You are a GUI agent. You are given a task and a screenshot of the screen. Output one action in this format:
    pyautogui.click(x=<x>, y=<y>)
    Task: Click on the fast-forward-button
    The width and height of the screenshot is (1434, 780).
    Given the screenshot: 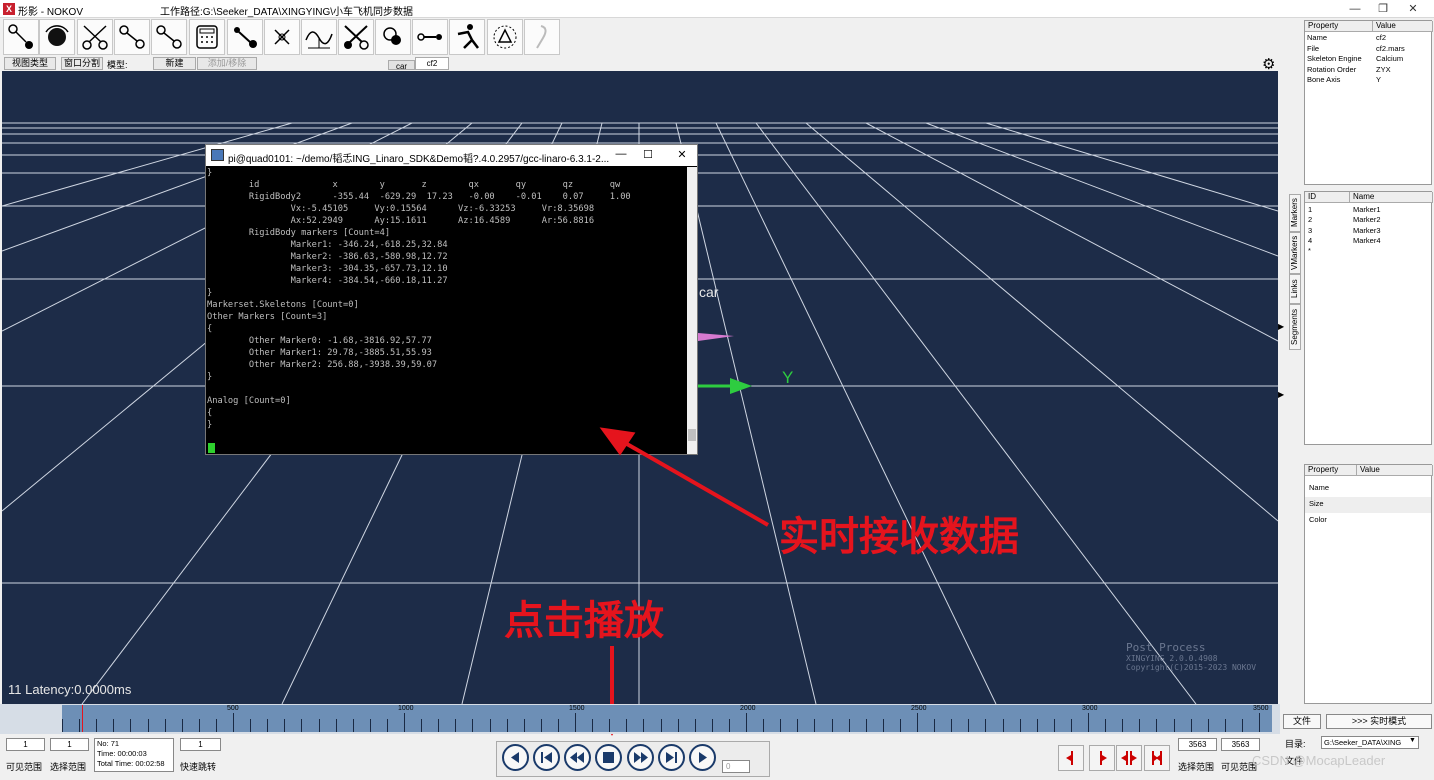 What is the action you would take?
    pyautogui.click(x=640, y=757)
    